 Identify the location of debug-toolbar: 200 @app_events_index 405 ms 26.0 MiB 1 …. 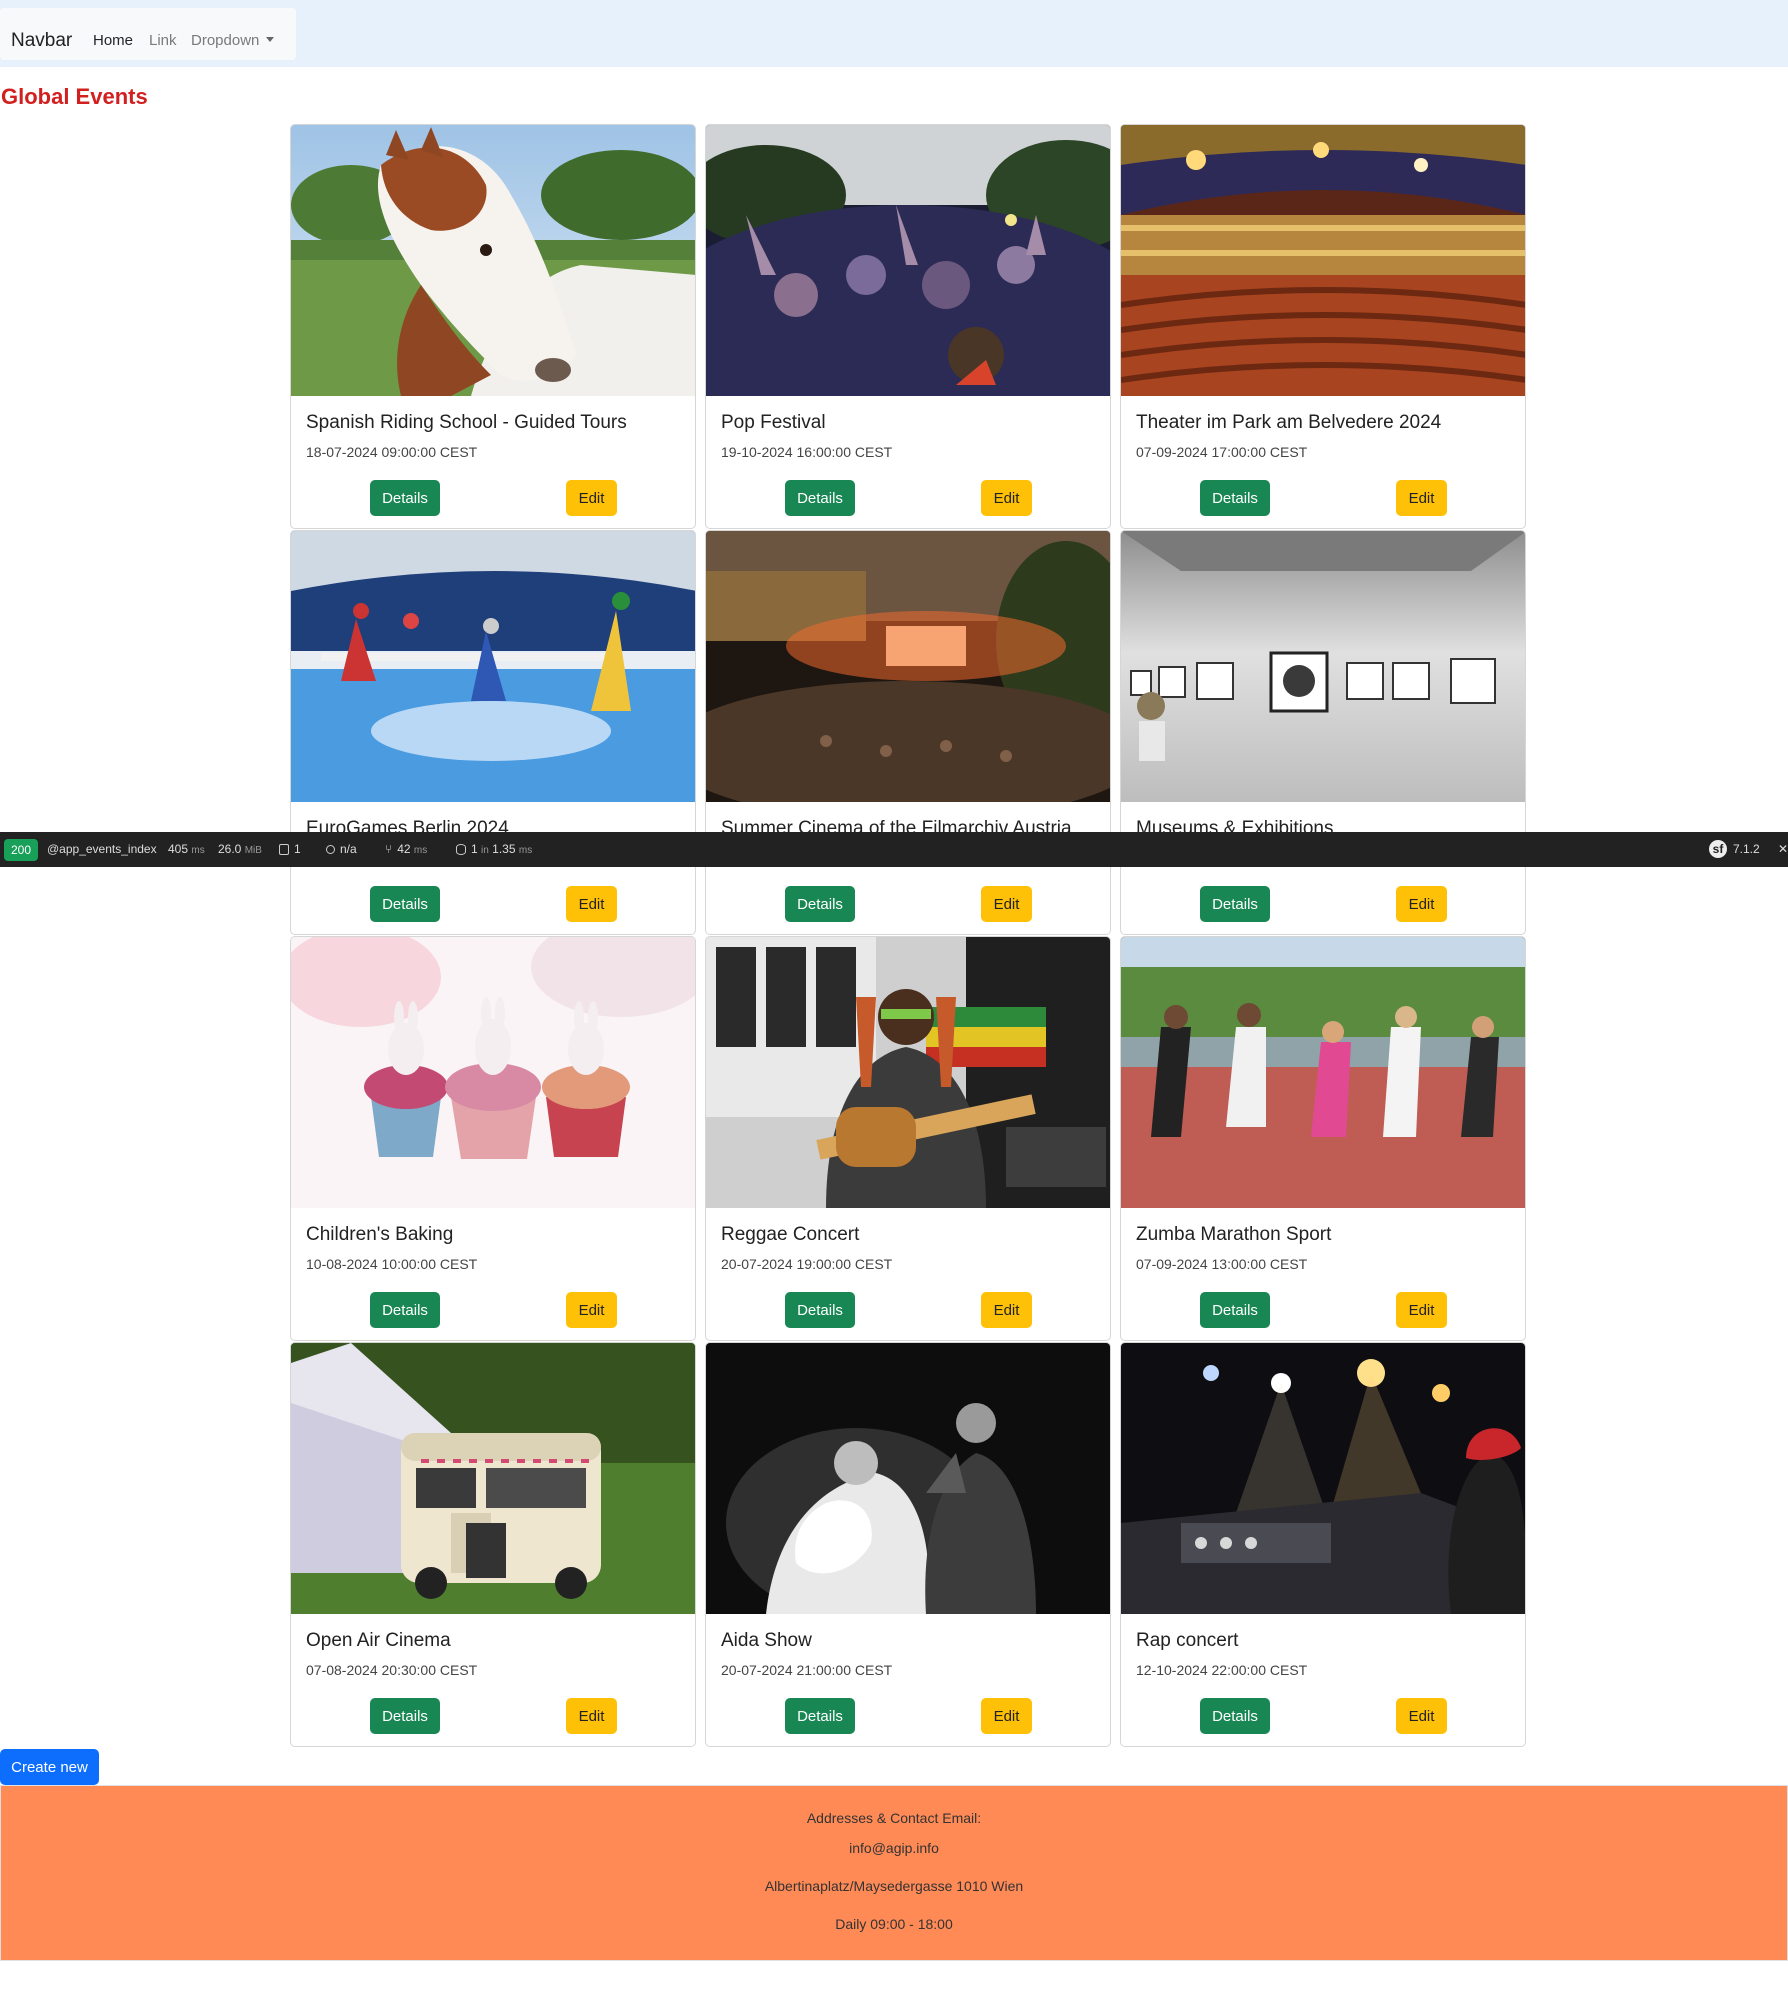
(894, 849).